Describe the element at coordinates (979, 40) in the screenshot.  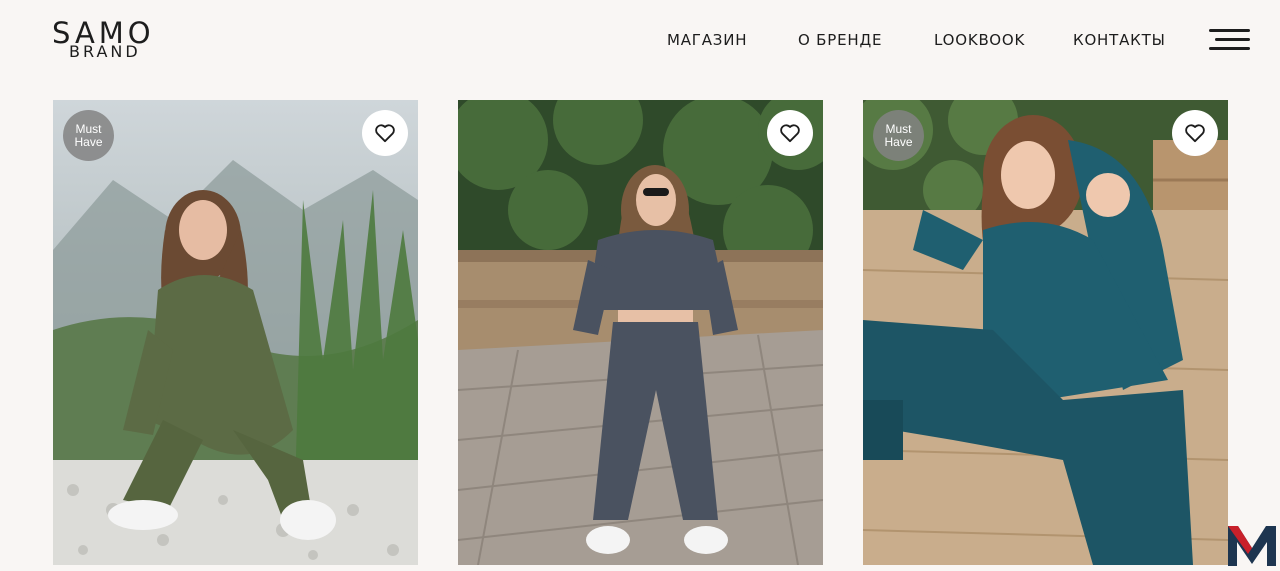
I see `nav-item-lookbook: LOOKBOOK` at that location.